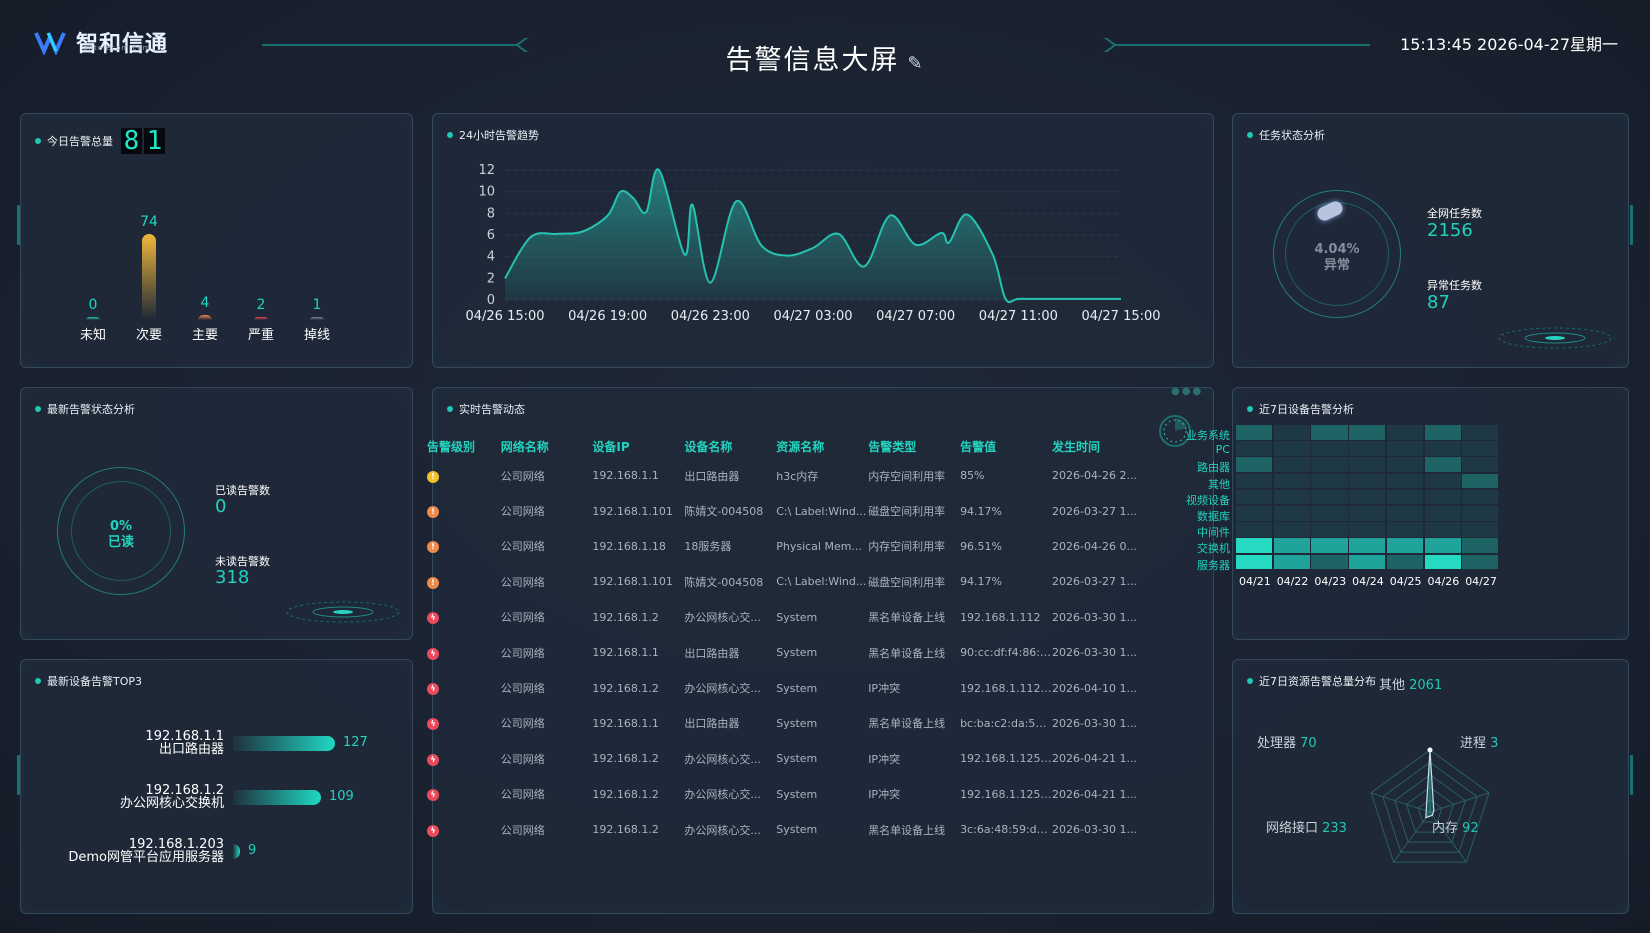 The width and height of the screenshot is (1650, 933). What do you see at coordinates (317, 320) in the screenshot?
I see `alarm-level-column: 1 掉线` at bounding box center [317, 320].